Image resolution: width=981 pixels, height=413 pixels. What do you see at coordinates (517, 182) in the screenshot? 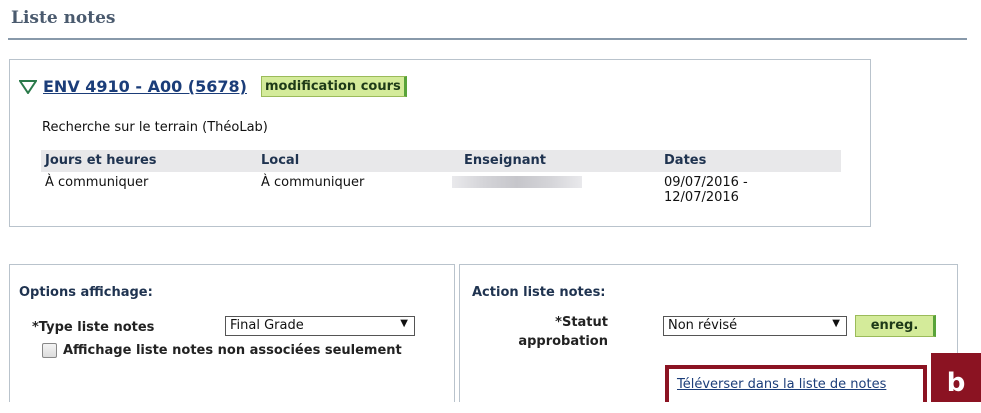
I see `teacher-name-redacted` at bounding box center [517, 182].